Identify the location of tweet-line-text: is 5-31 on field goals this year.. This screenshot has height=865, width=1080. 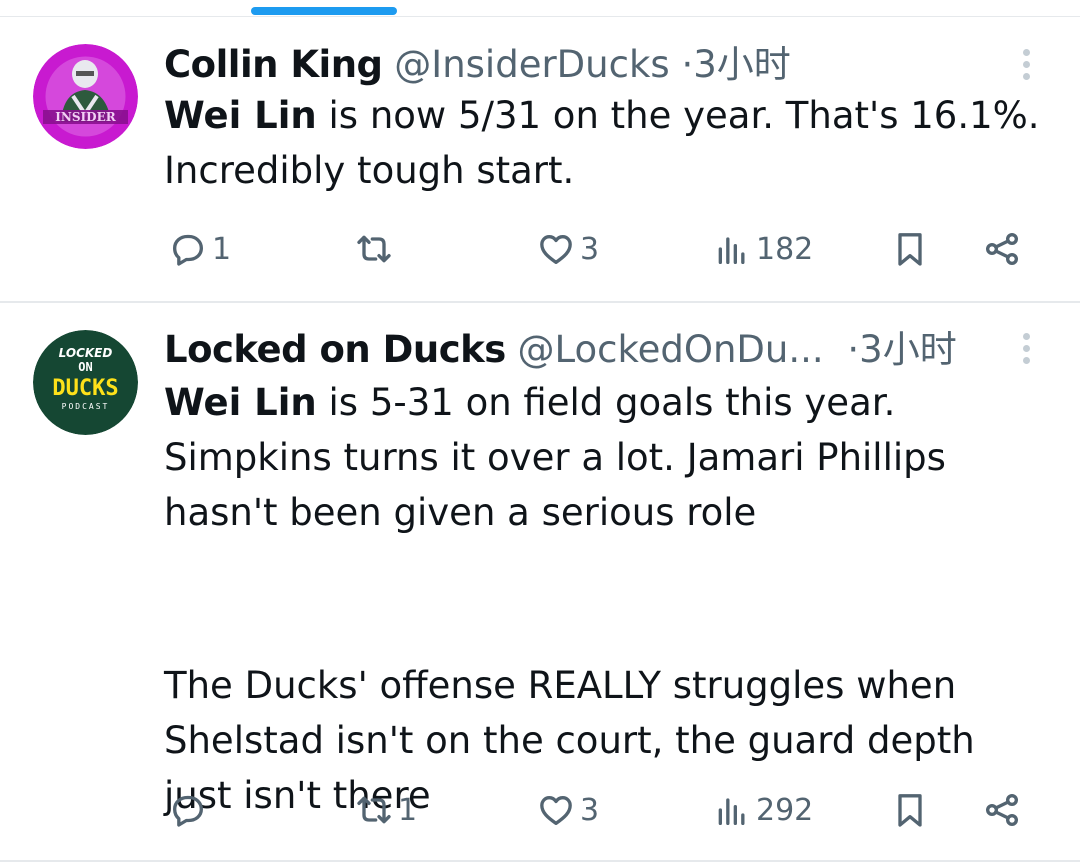
(606, 402).